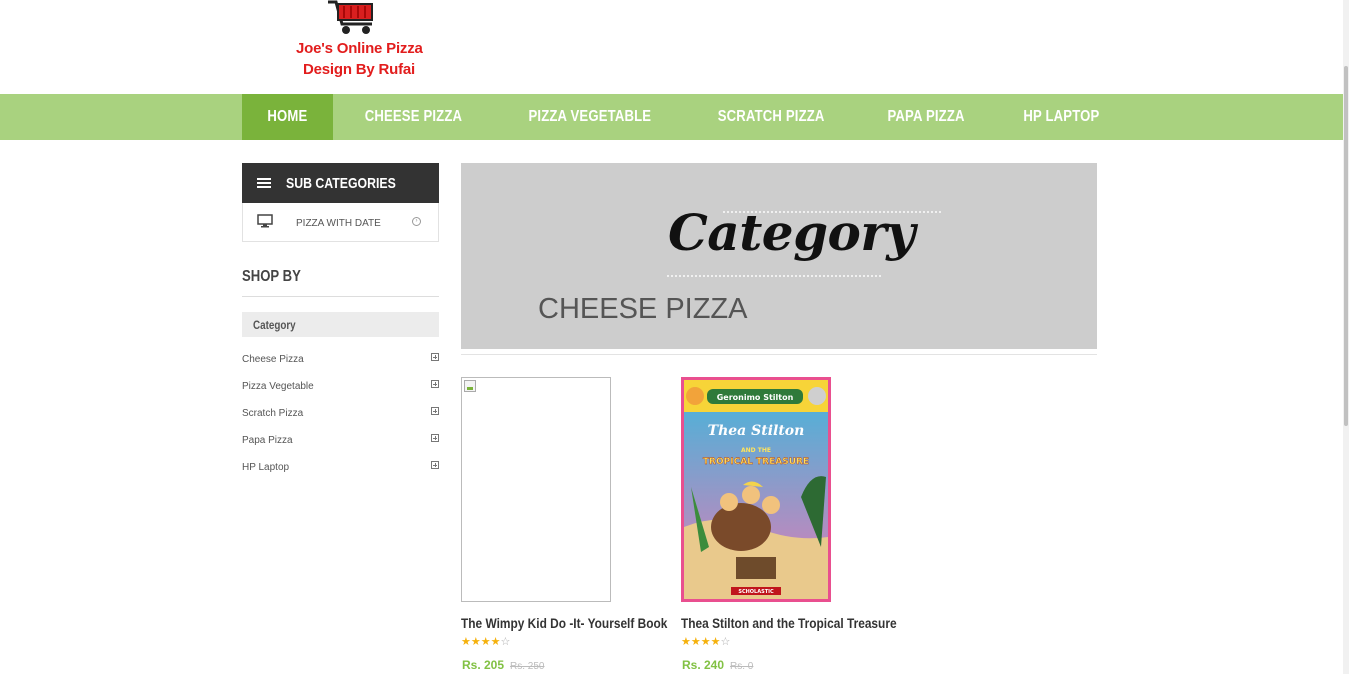 Image resolution: width=1349 pixels, height=674 pixels. I want to click on nav-item-papa-pizza: PAPA PIZZA, so click(926, 117).